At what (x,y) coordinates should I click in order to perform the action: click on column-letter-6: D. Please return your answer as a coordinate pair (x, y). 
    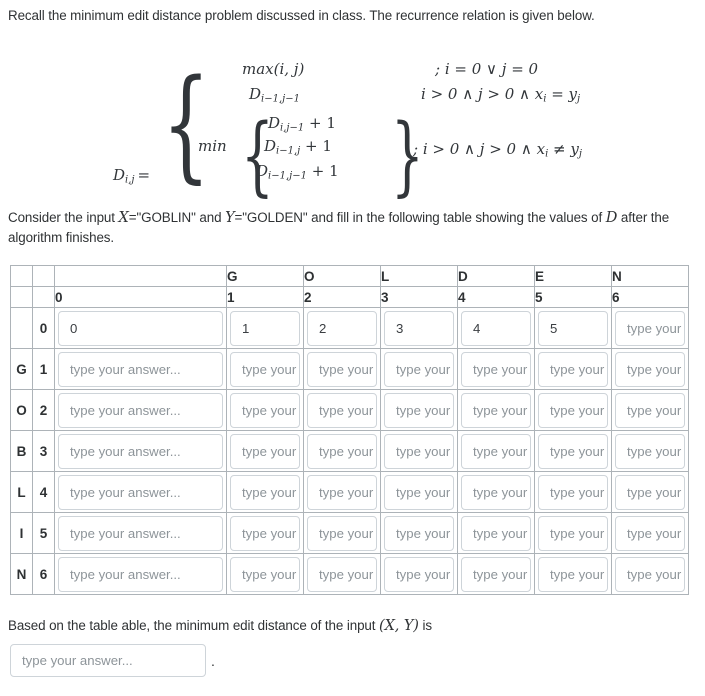
    Looking at the image, I should click on (496, 276).